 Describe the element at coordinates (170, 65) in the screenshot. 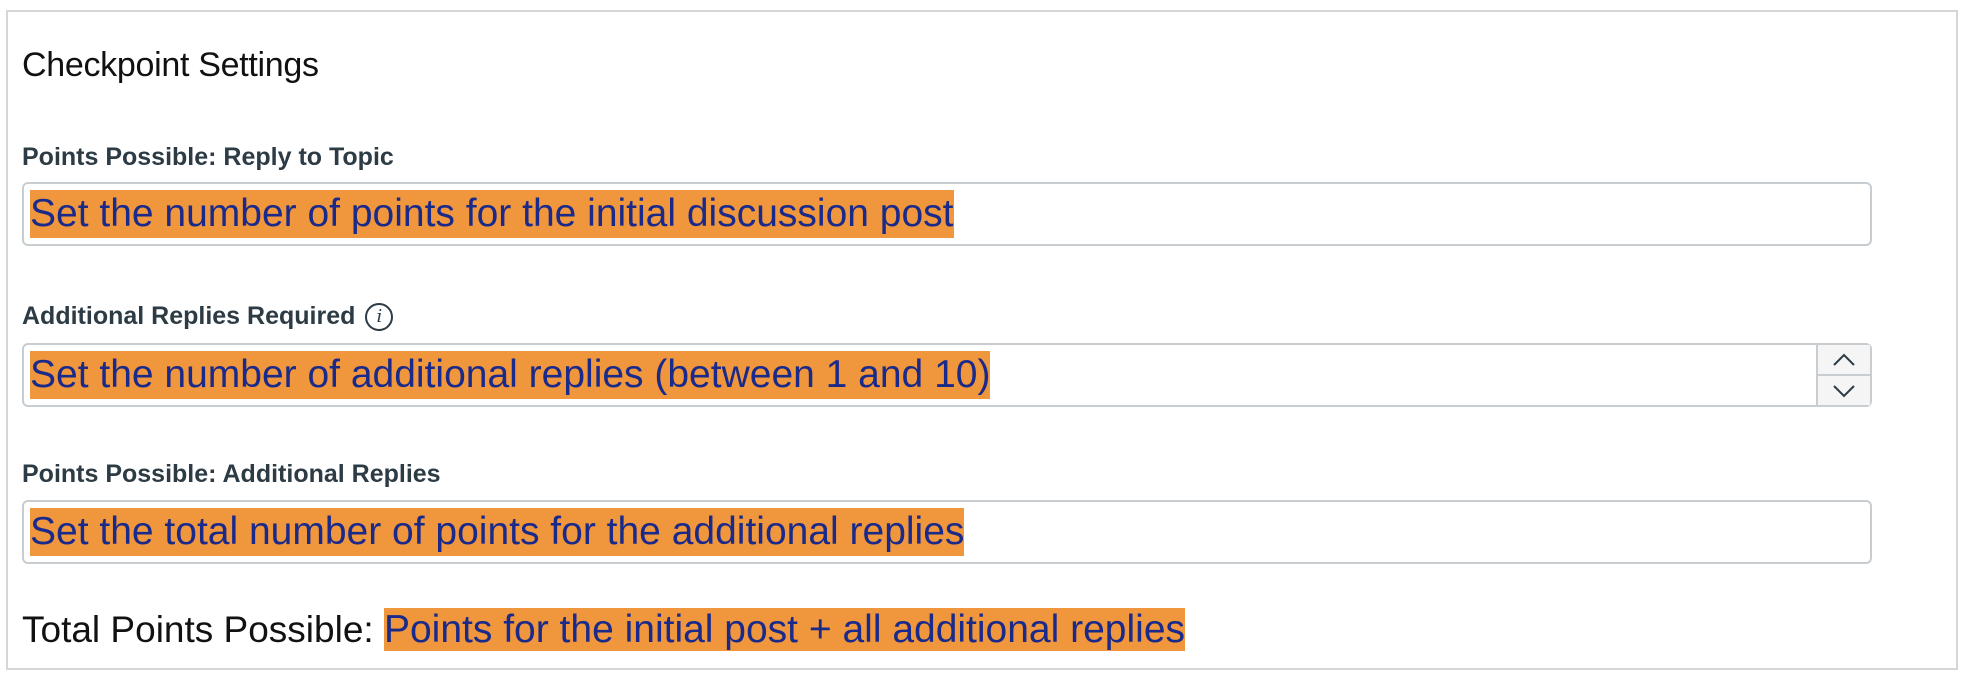

I see `section-title: Checkpoint Settings` at that location.